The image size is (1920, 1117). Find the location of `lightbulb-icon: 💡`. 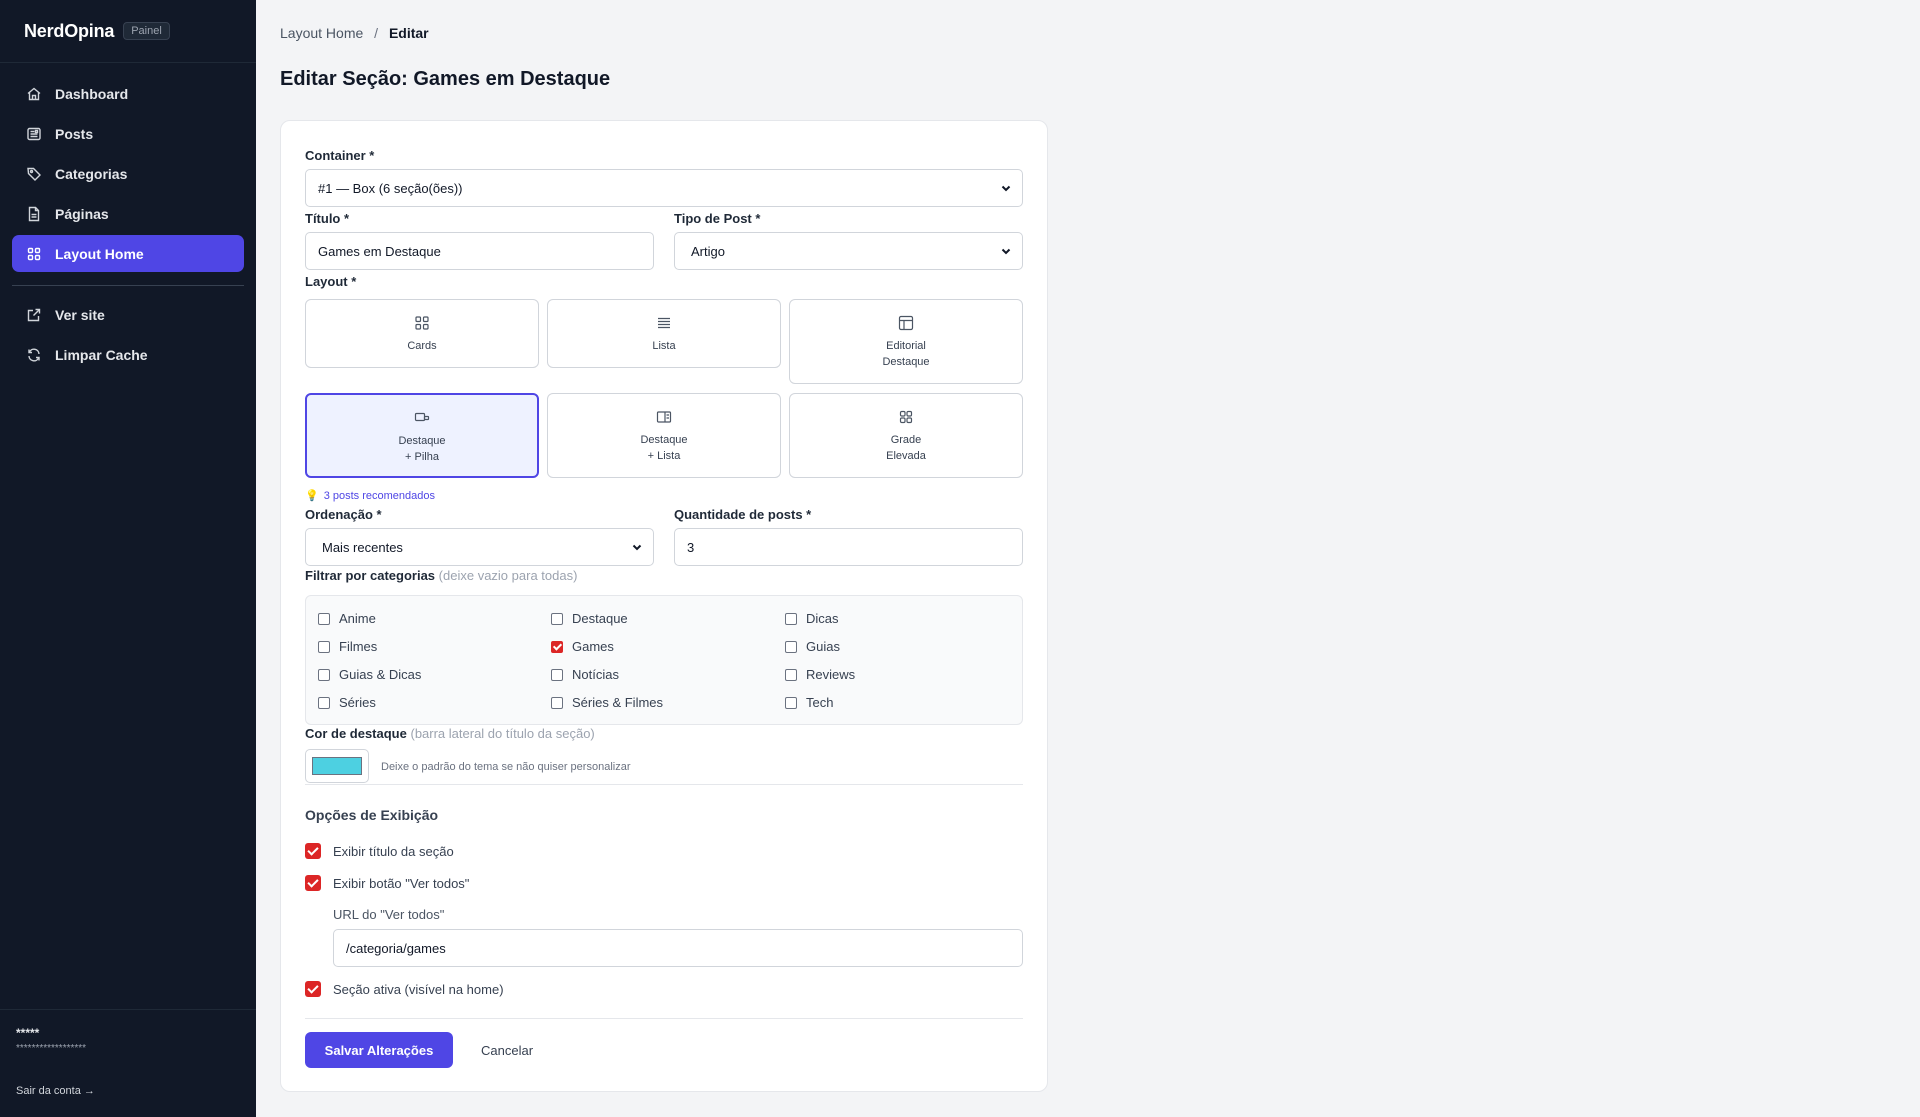

lightbulb-icon: 💡 is located at coordinates (312, 496).